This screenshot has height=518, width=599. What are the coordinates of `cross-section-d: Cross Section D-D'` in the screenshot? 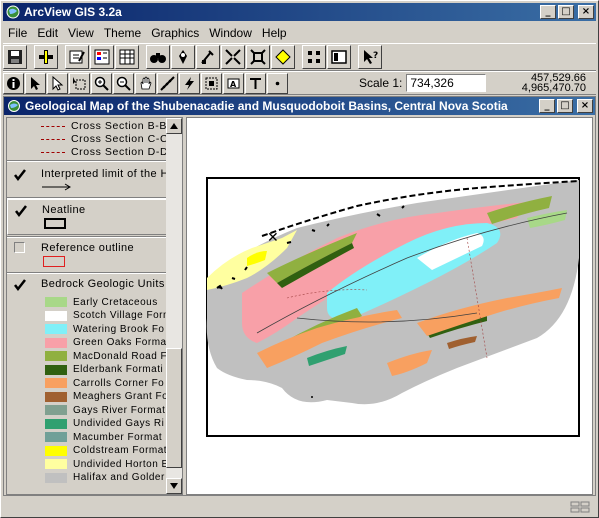 It's located at (106, 152).